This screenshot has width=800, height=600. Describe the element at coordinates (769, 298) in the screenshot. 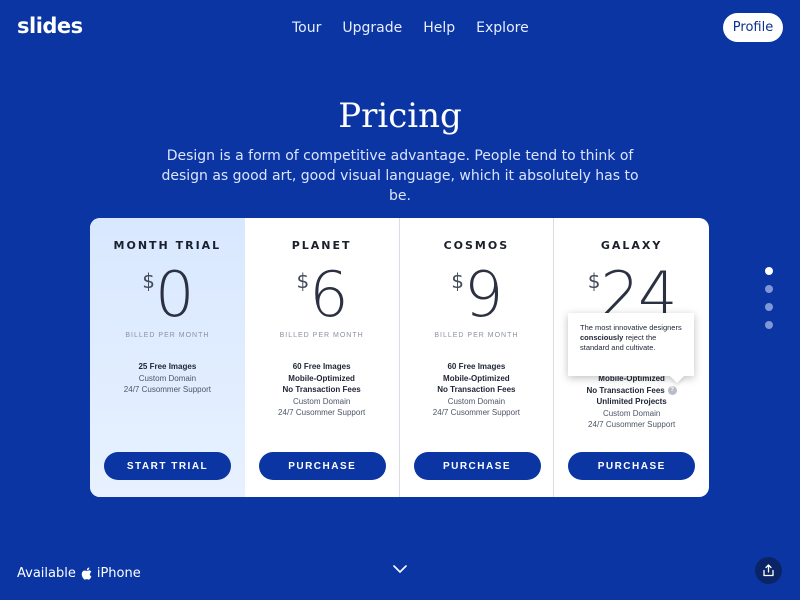

I see `page-indicator` at that location.